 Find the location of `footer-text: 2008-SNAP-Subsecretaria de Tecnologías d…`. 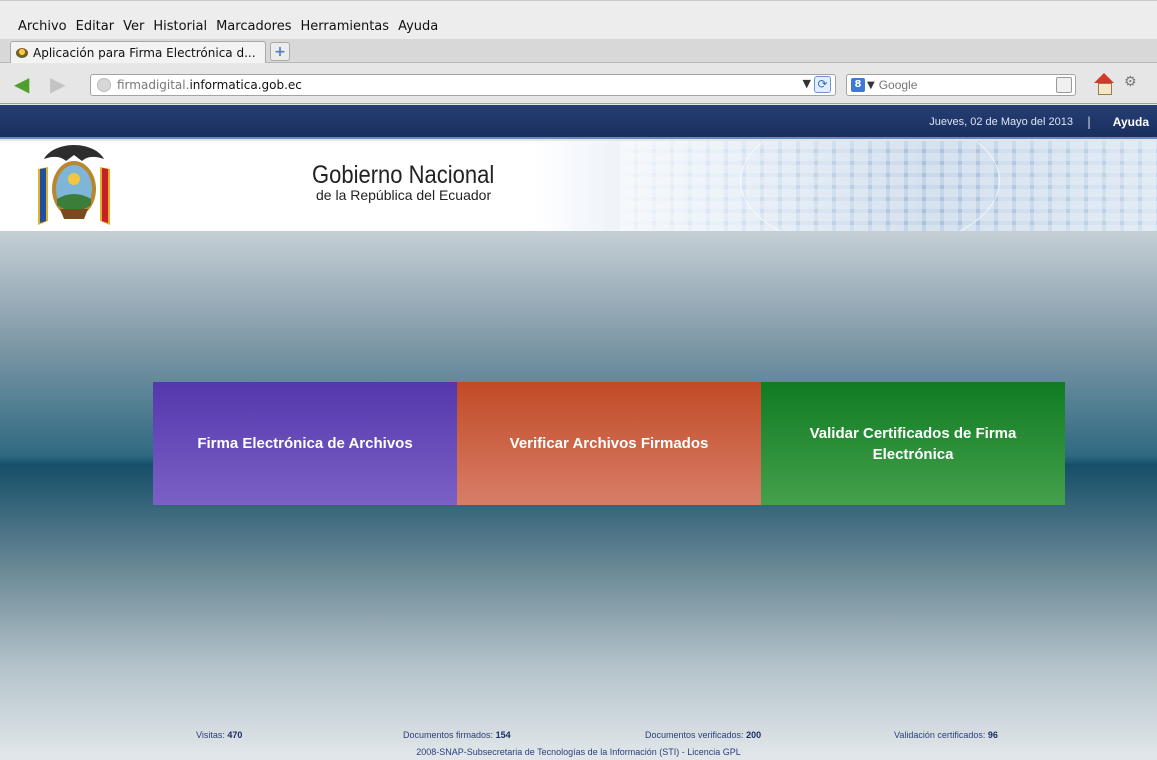

footer-text: 2008-SNAP-Subsecretaria de Tecnologías d… is located at coordinates (578, 752).